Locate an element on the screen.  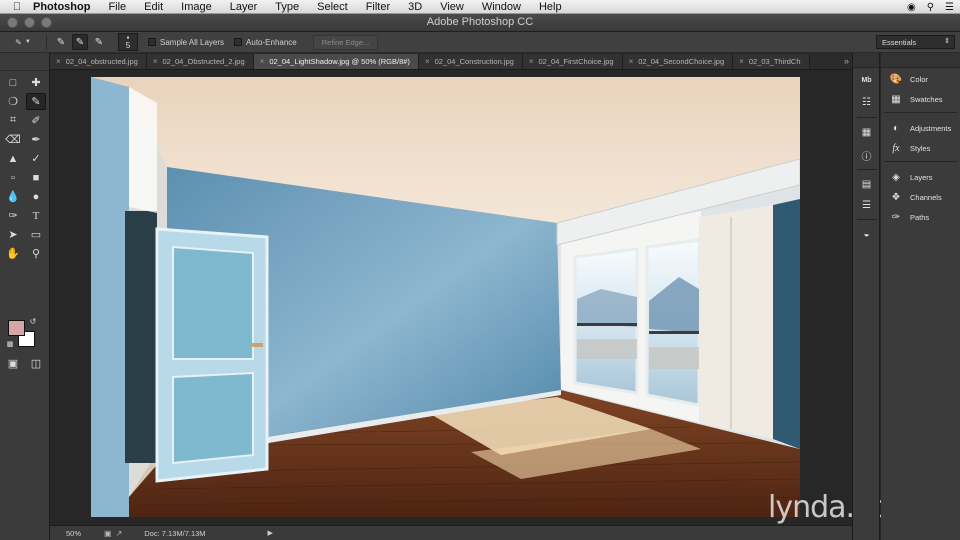
hand-tool-icon: ✋ is located at coordinates (13, 253).